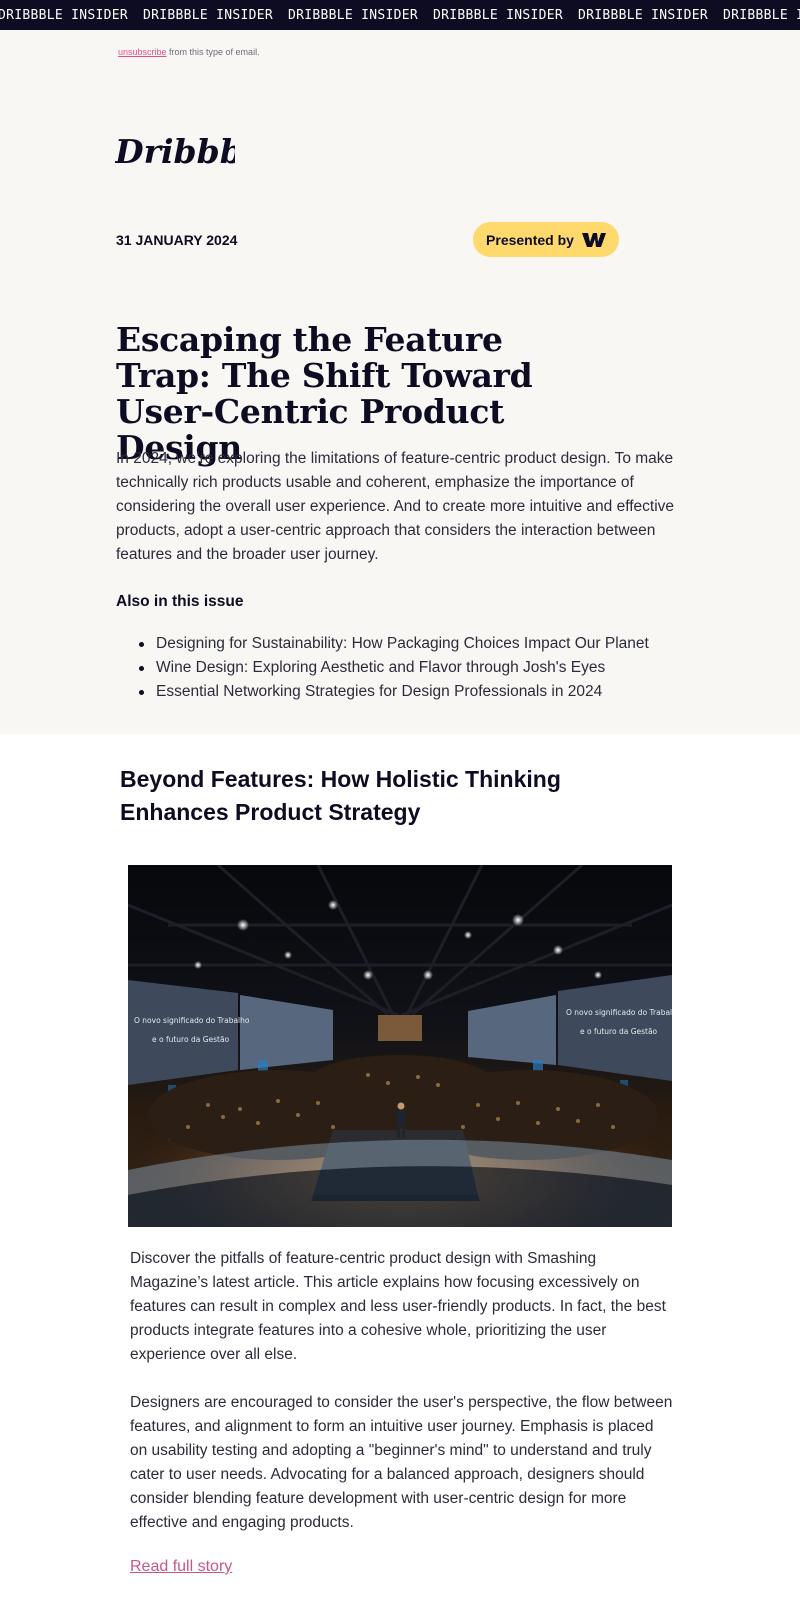 This screenshot has height=1600, width=800. I want to click on dribbble-logo: Dribbble, so click(195, 149).